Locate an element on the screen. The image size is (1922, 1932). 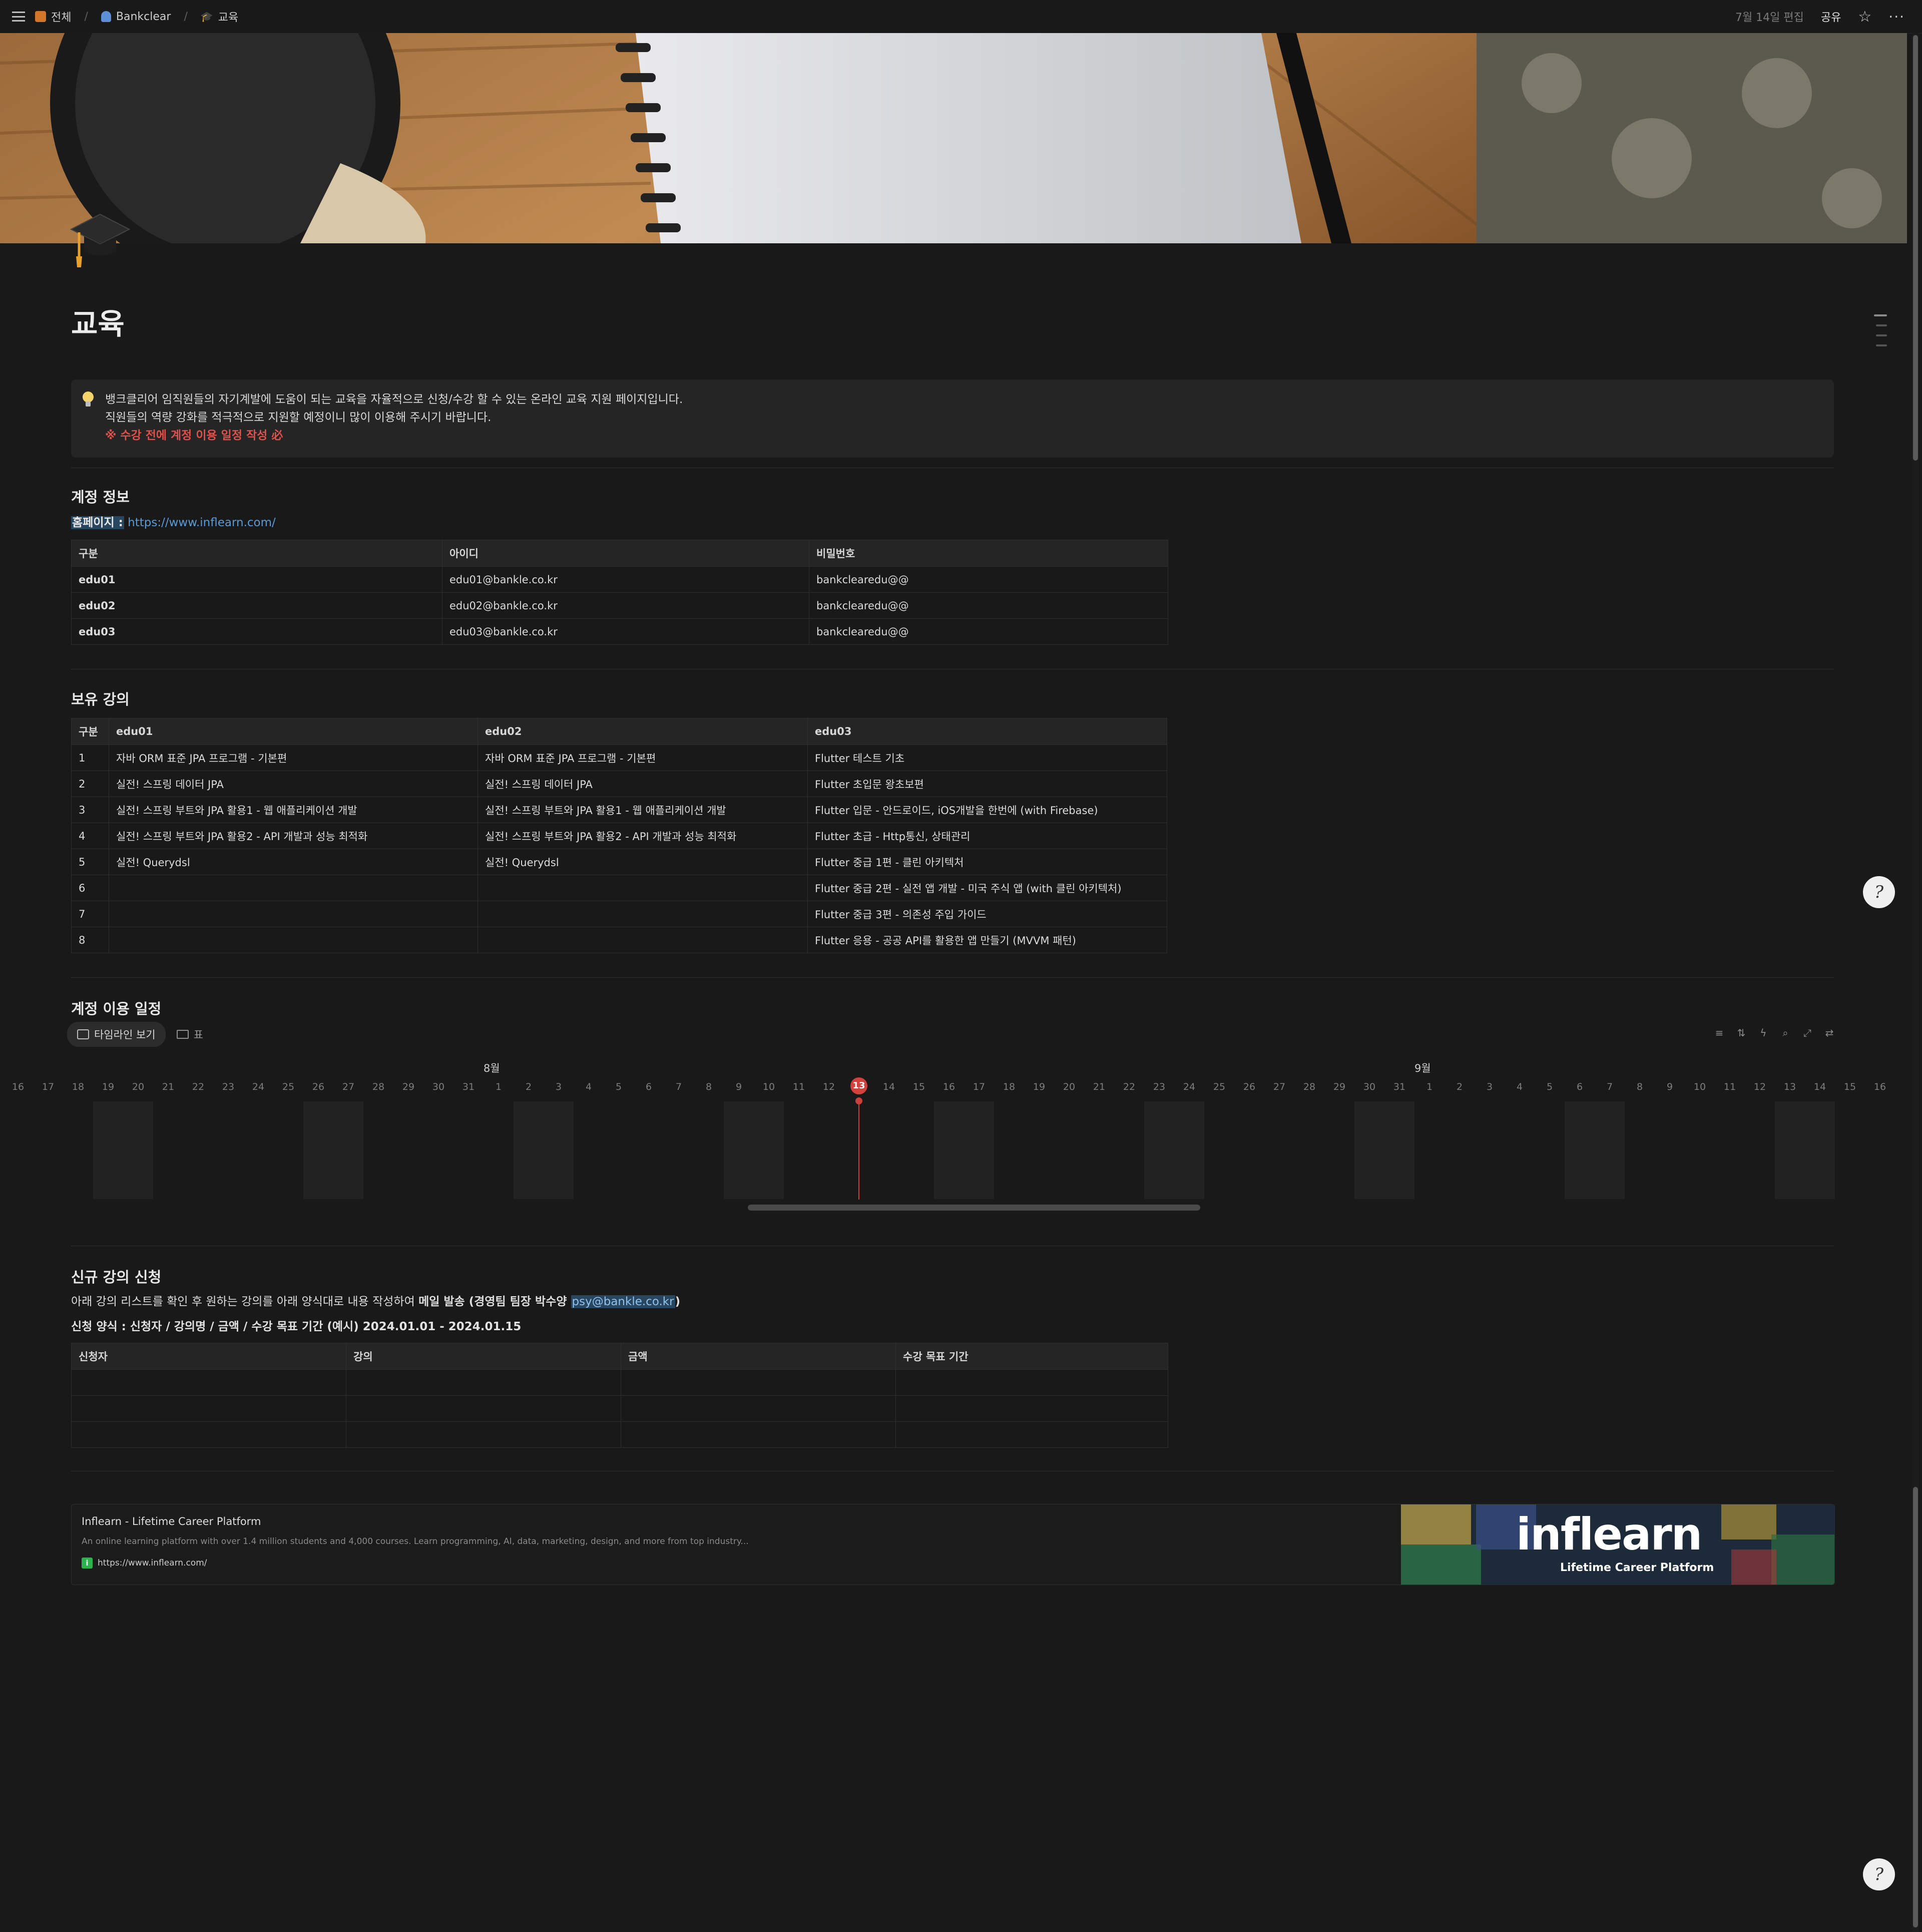
table-cell: 6 is located at coordinates (90, 888).